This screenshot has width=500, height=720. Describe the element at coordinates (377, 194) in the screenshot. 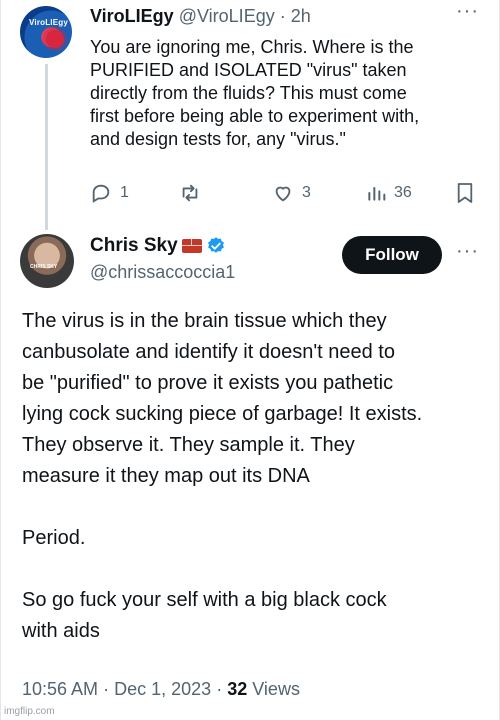

I see `views-icon` at that location.